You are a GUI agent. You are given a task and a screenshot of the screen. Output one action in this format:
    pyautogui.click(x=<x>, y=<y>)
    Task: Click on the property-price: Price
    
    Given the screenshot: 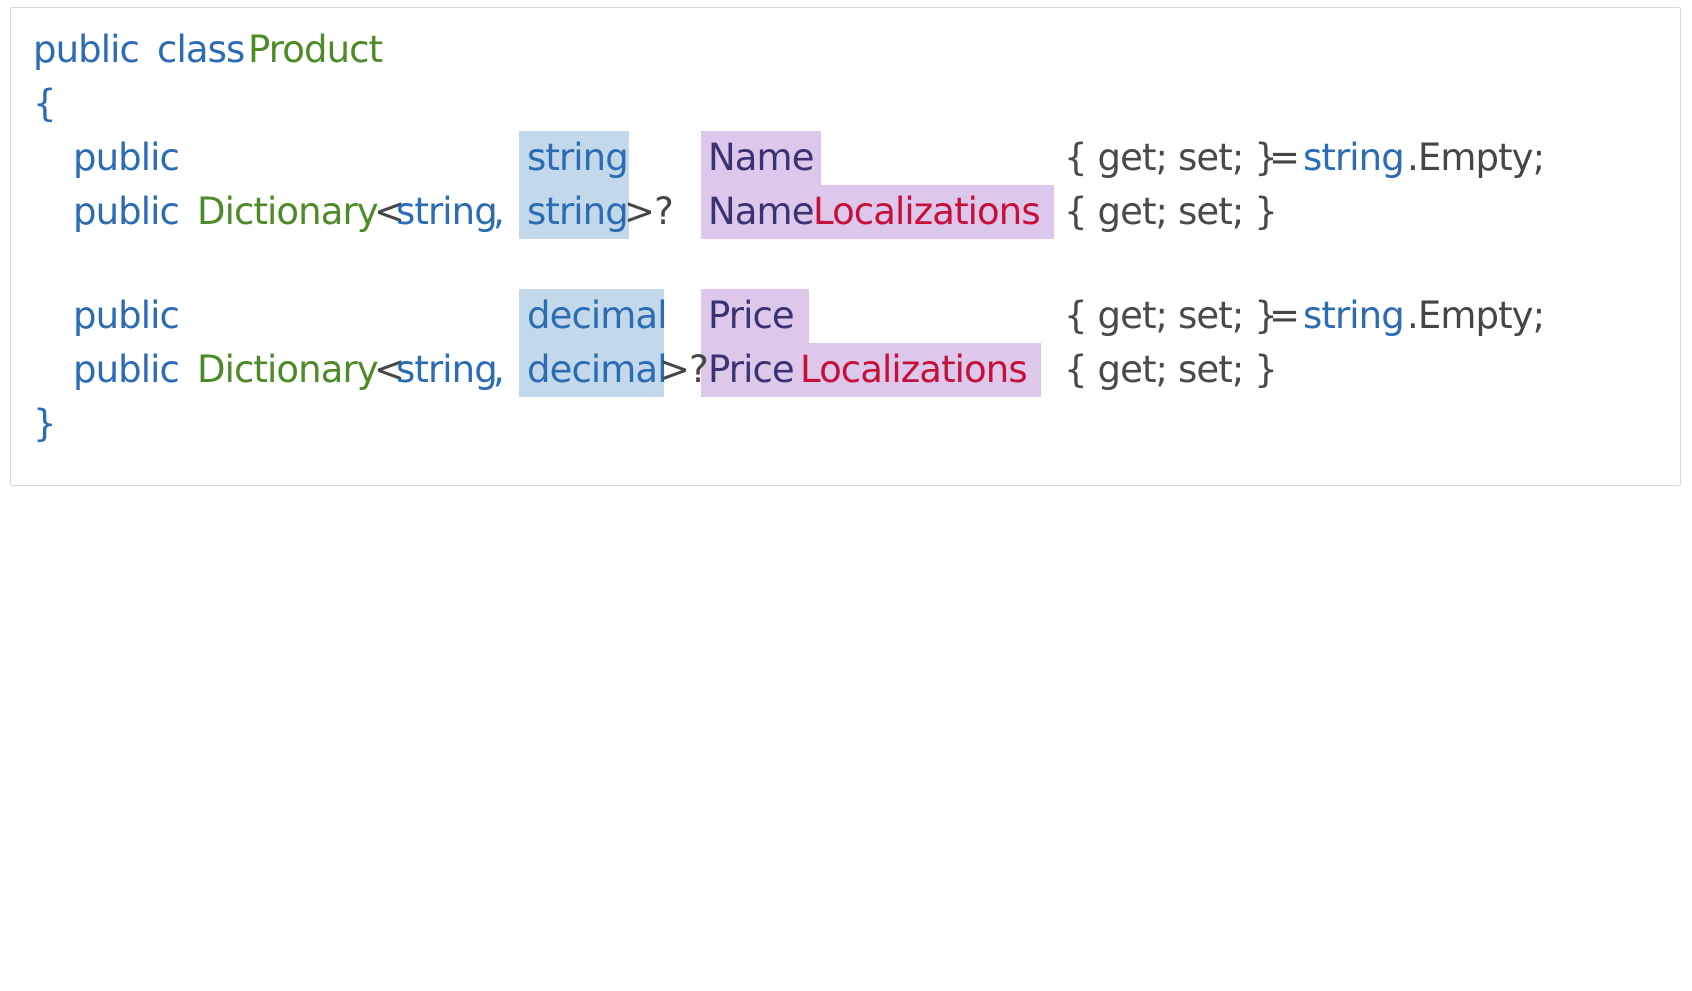 What is the action you would take?
    pyautogui.click(x=751, y=315)
    